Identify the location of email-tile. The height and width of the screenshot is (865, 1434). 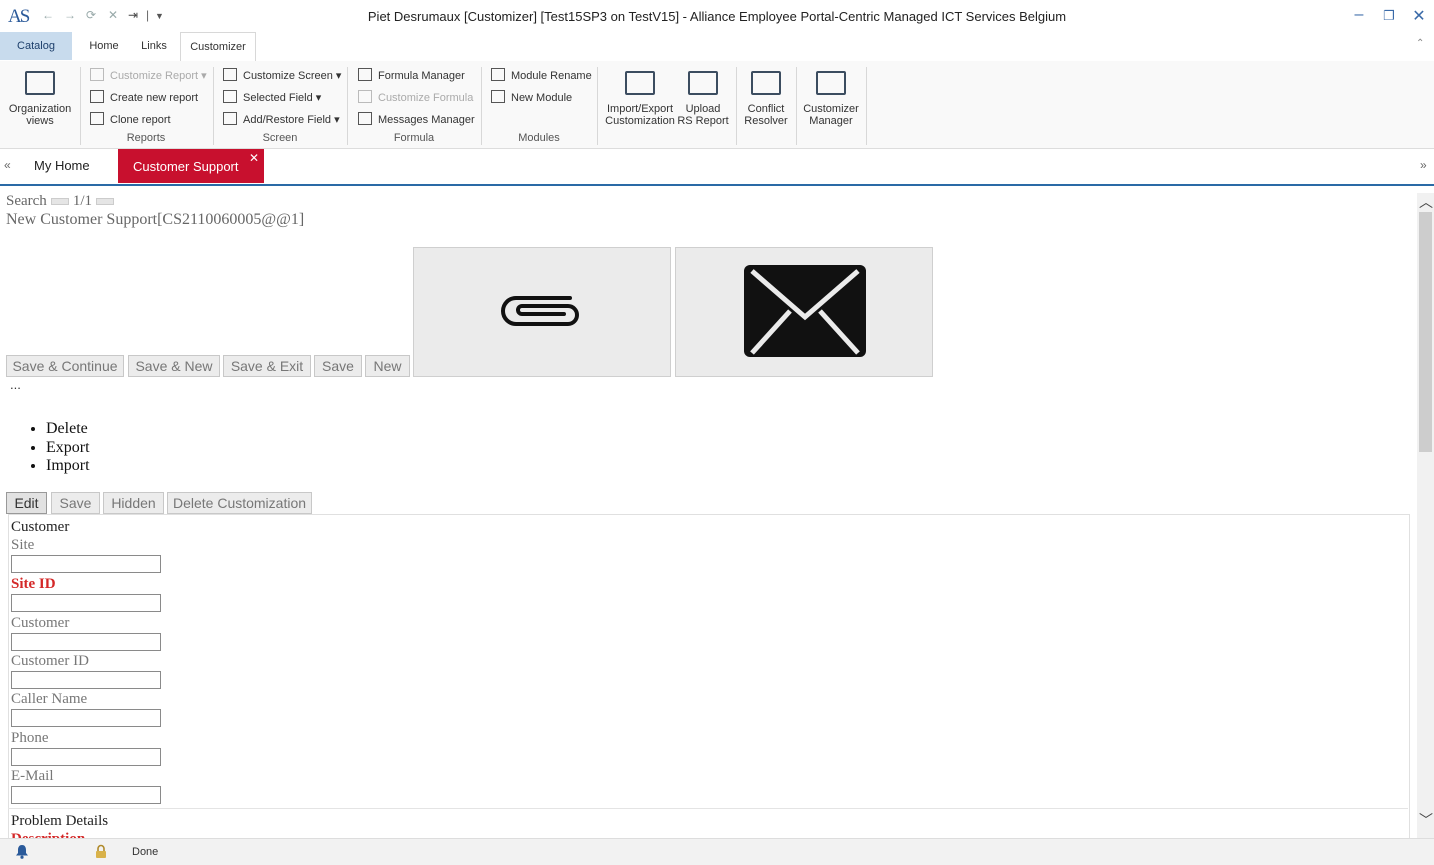
(804, 312).